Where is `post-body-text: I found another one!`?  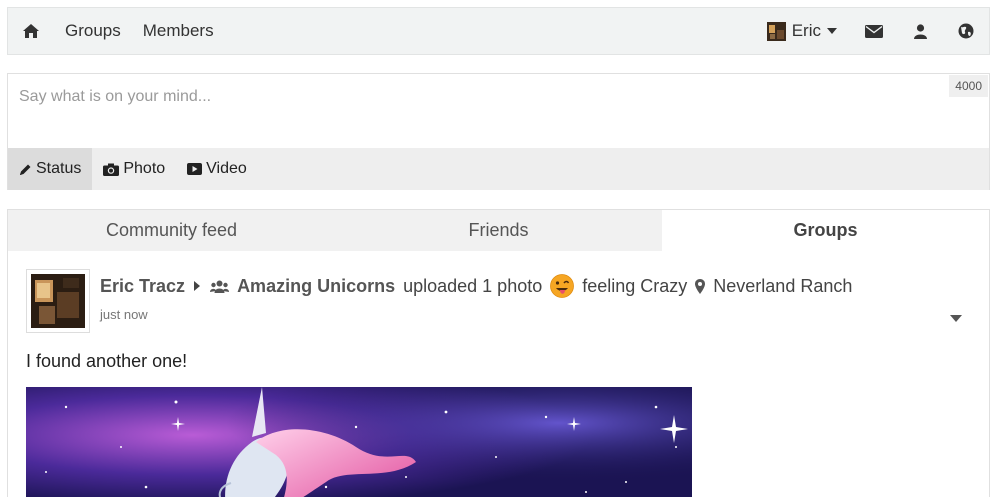 post-body-text: I found another one! is located at coordinates (107, 361).